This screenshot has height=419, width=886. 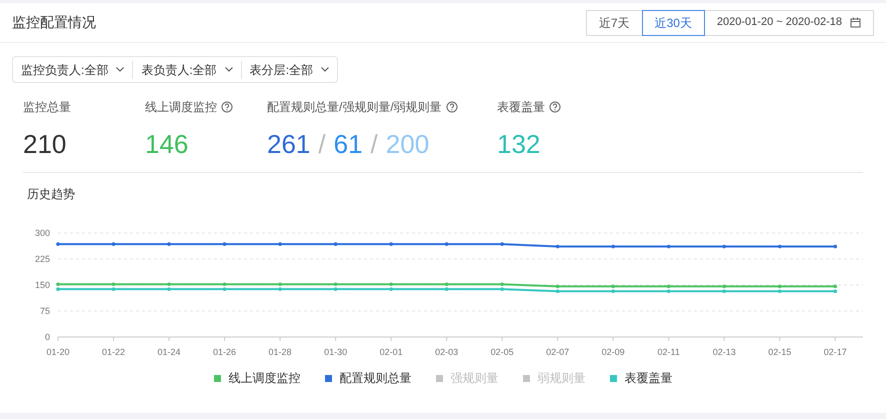 What do you see at coordinates (724, 352) in the screenshot?
I see `x-tick-label: 02-13` at bounding box center [724, 352].